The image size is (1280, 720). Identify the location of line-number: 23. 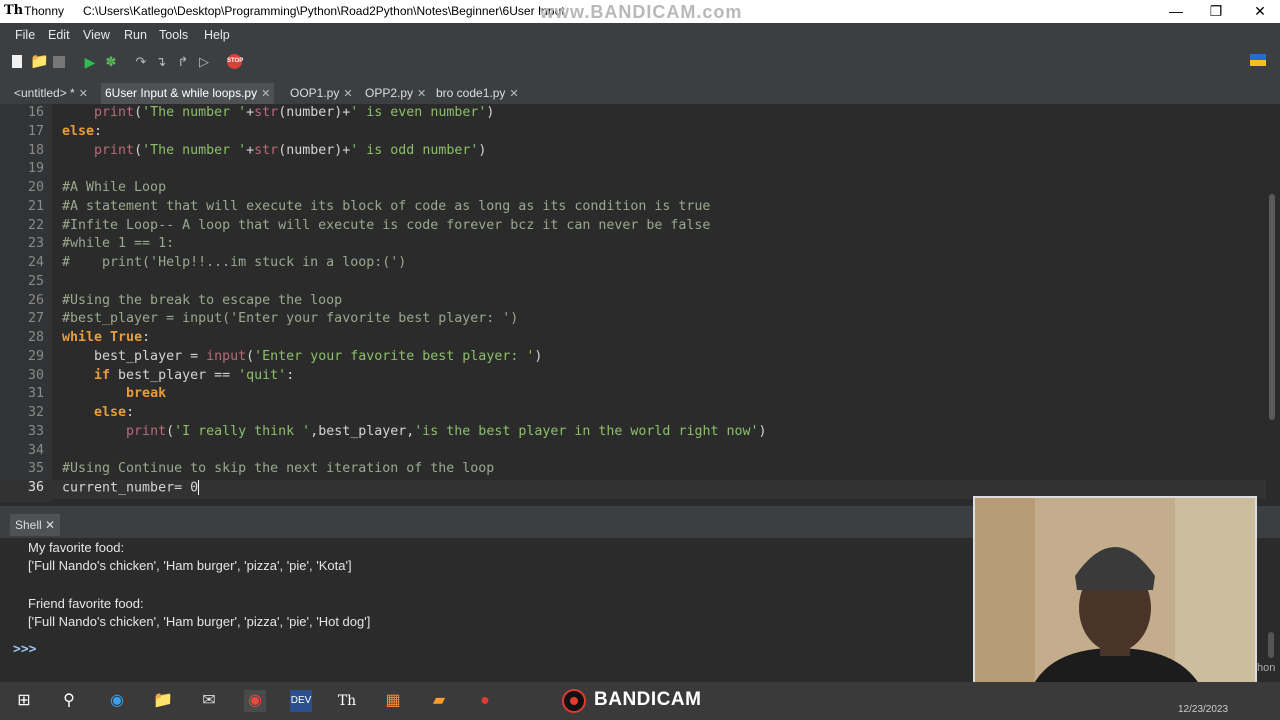
(35, 244).